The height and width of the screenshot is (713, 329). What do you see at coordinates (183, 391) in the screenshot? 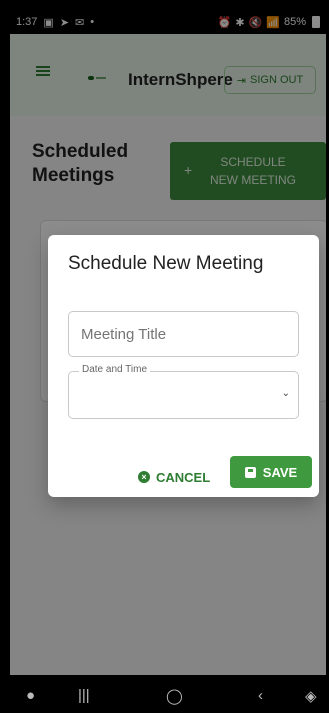
I see `date-time-select: Date and Time ⌄` at bounding box center [183, 391].